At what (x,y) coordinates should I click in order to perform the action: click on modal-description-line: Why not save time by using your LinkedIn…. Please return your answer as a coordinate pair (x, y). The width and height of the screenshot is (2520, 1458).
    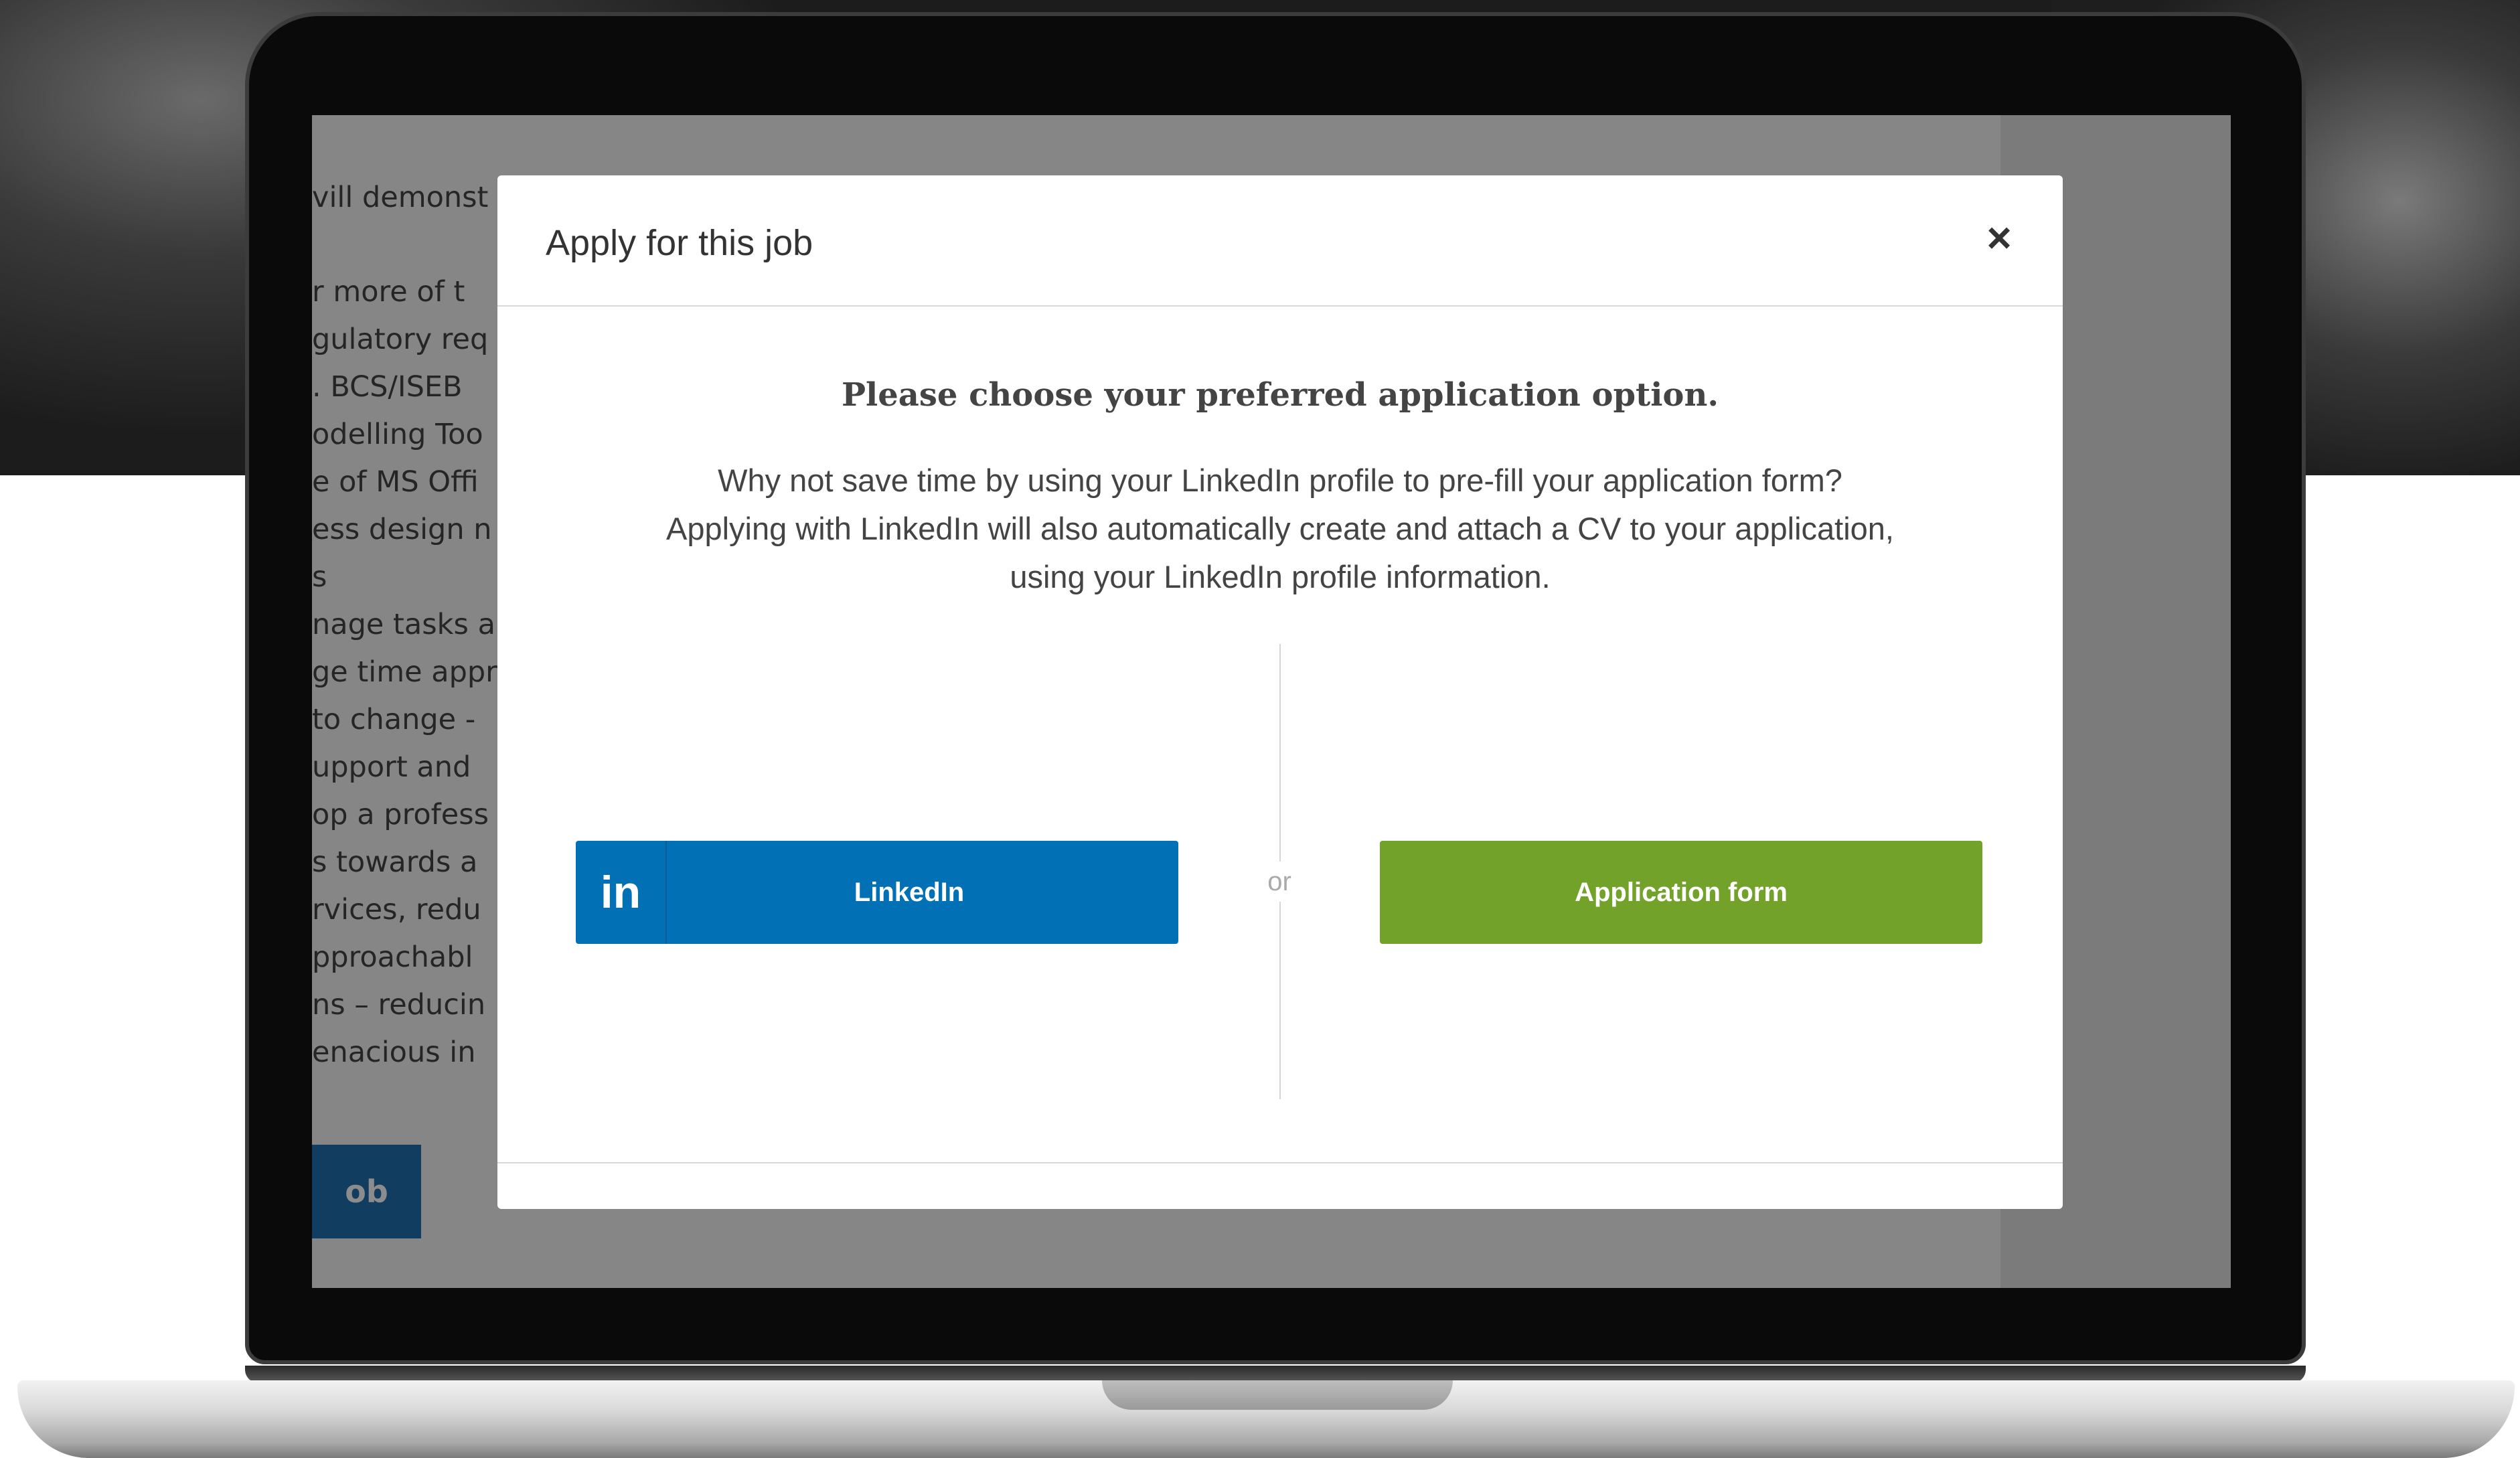
    Looking at the image, I should click on (1280, 480).